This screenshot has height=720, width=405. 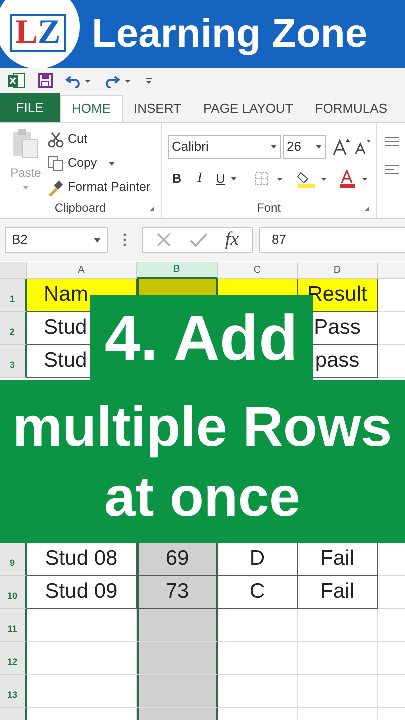 I want to click on undo-icon, so click(x=79, y=81).